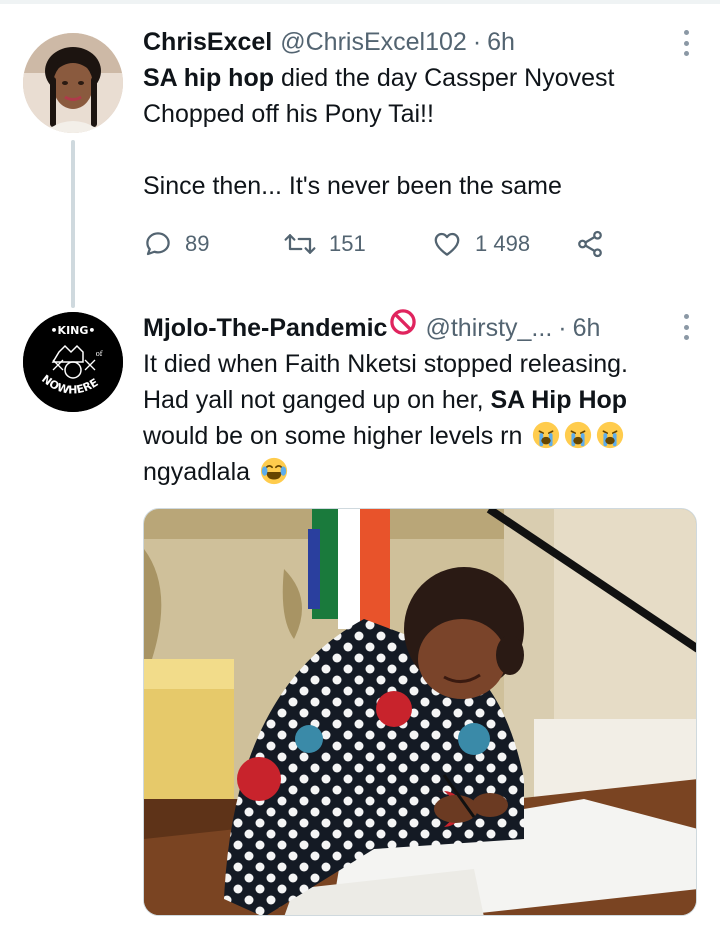 This screenshot has height=930, width=720. What do you see at coordinates (208, 78) in the screenshot?
I see `highlighted-text: SA hip hop` at bounding box center [208, 78].